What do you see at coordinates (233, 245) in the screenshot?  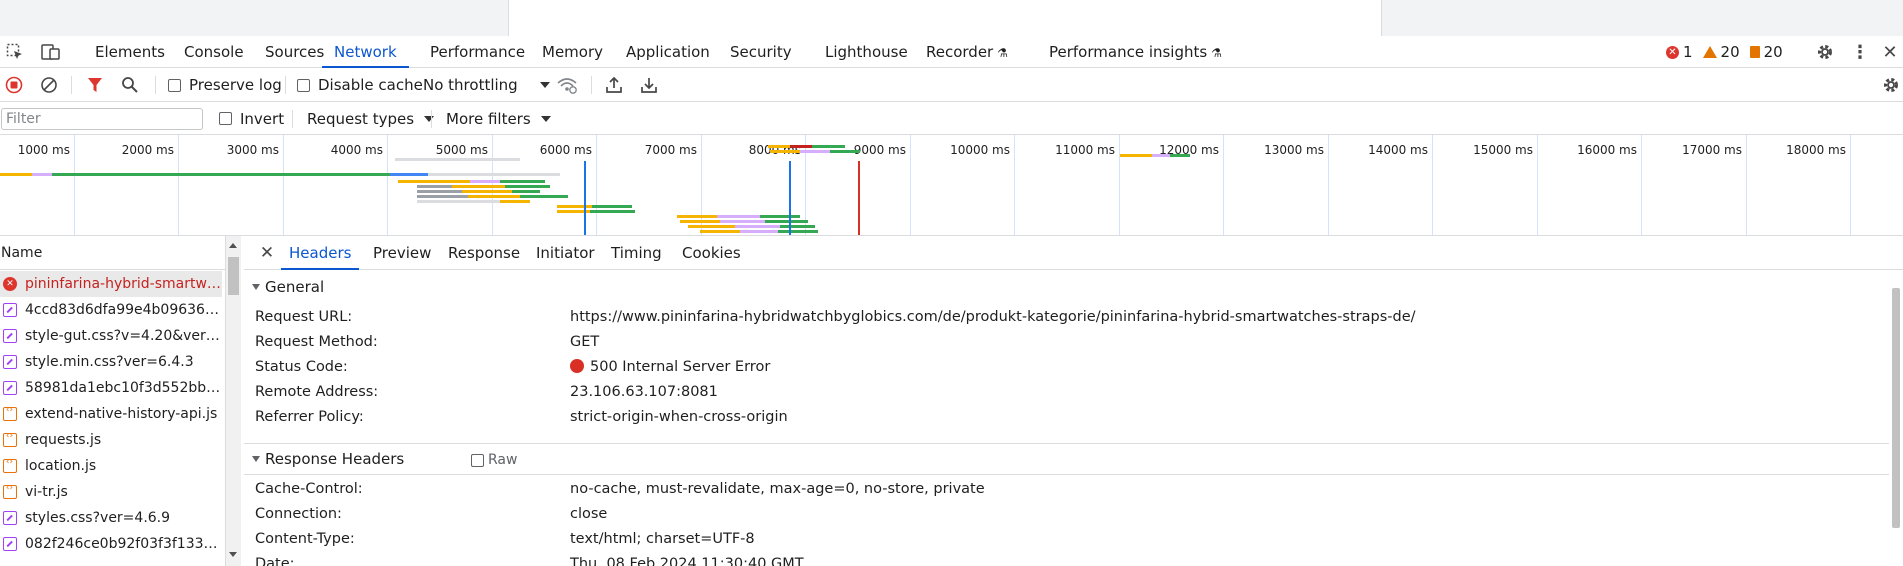 I see `scroll-up-arrow-icon` at bounding box center [233, 245].